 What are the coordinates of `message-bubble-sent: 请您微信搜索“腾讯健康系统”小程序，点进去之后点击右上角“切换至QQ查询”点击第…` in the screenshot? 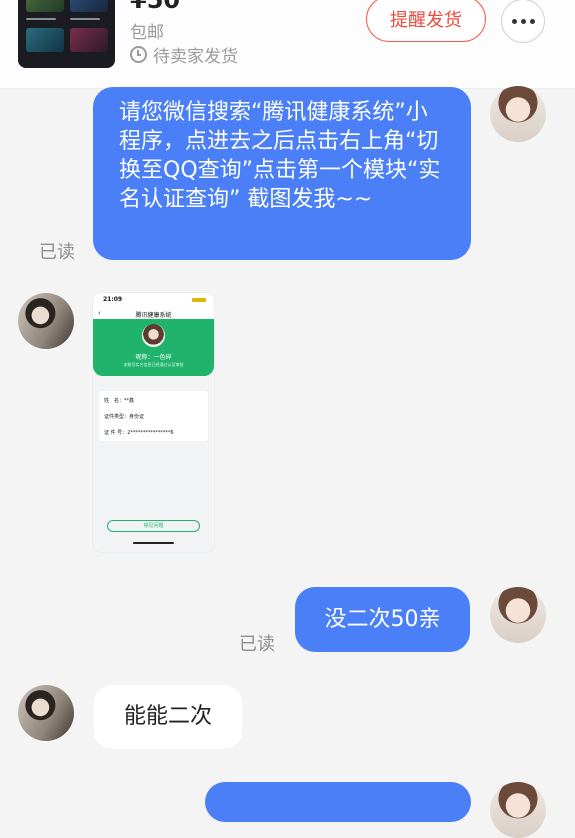 It's located at (282, 173).